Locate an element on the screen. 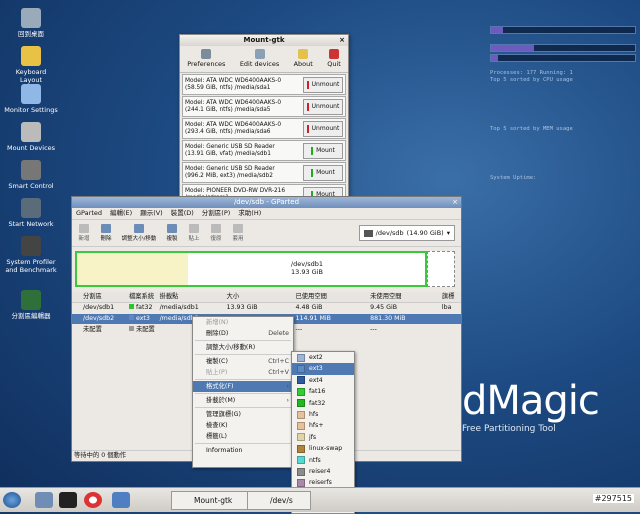 The height and width of the screenshot is (514, 640). column-header: 已使用空間 is located at coordinates (332, 297).